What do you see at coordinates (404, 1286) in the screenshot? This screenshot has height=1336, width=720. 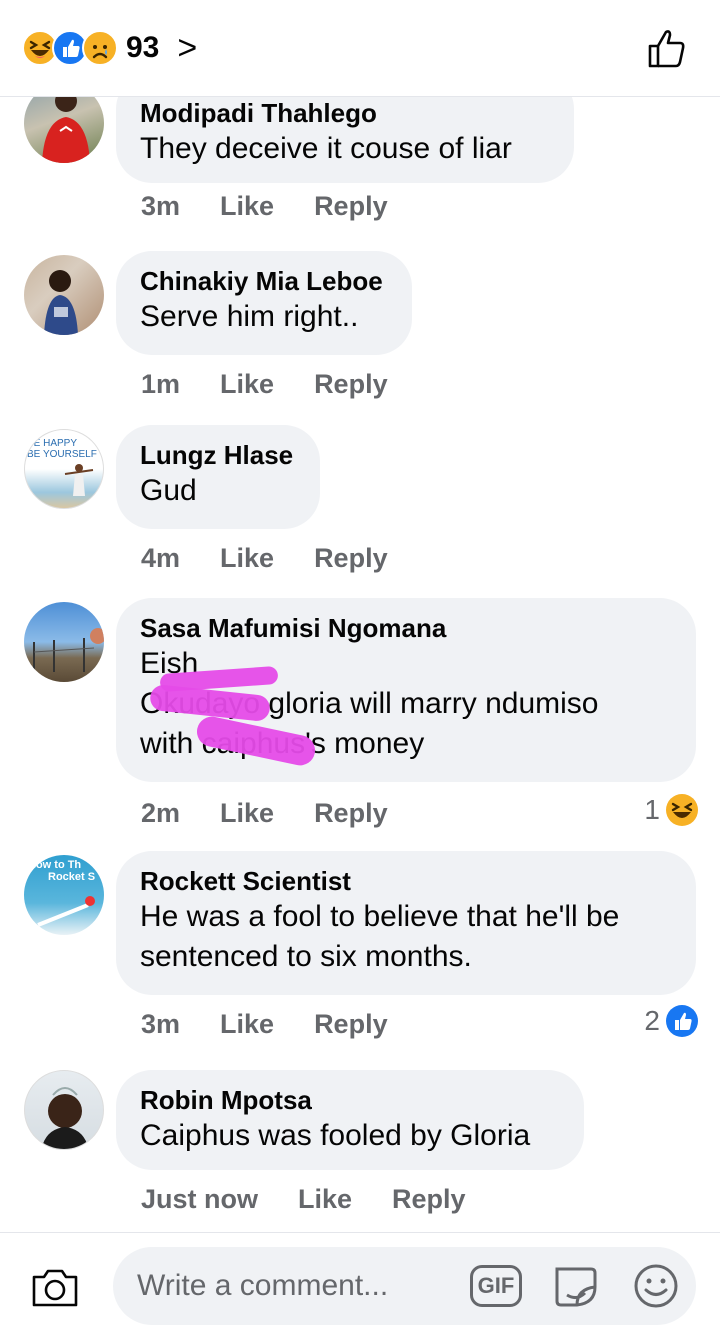 I see `comment-input: Write a comment... GIF` at bounding box center [404, 1286].